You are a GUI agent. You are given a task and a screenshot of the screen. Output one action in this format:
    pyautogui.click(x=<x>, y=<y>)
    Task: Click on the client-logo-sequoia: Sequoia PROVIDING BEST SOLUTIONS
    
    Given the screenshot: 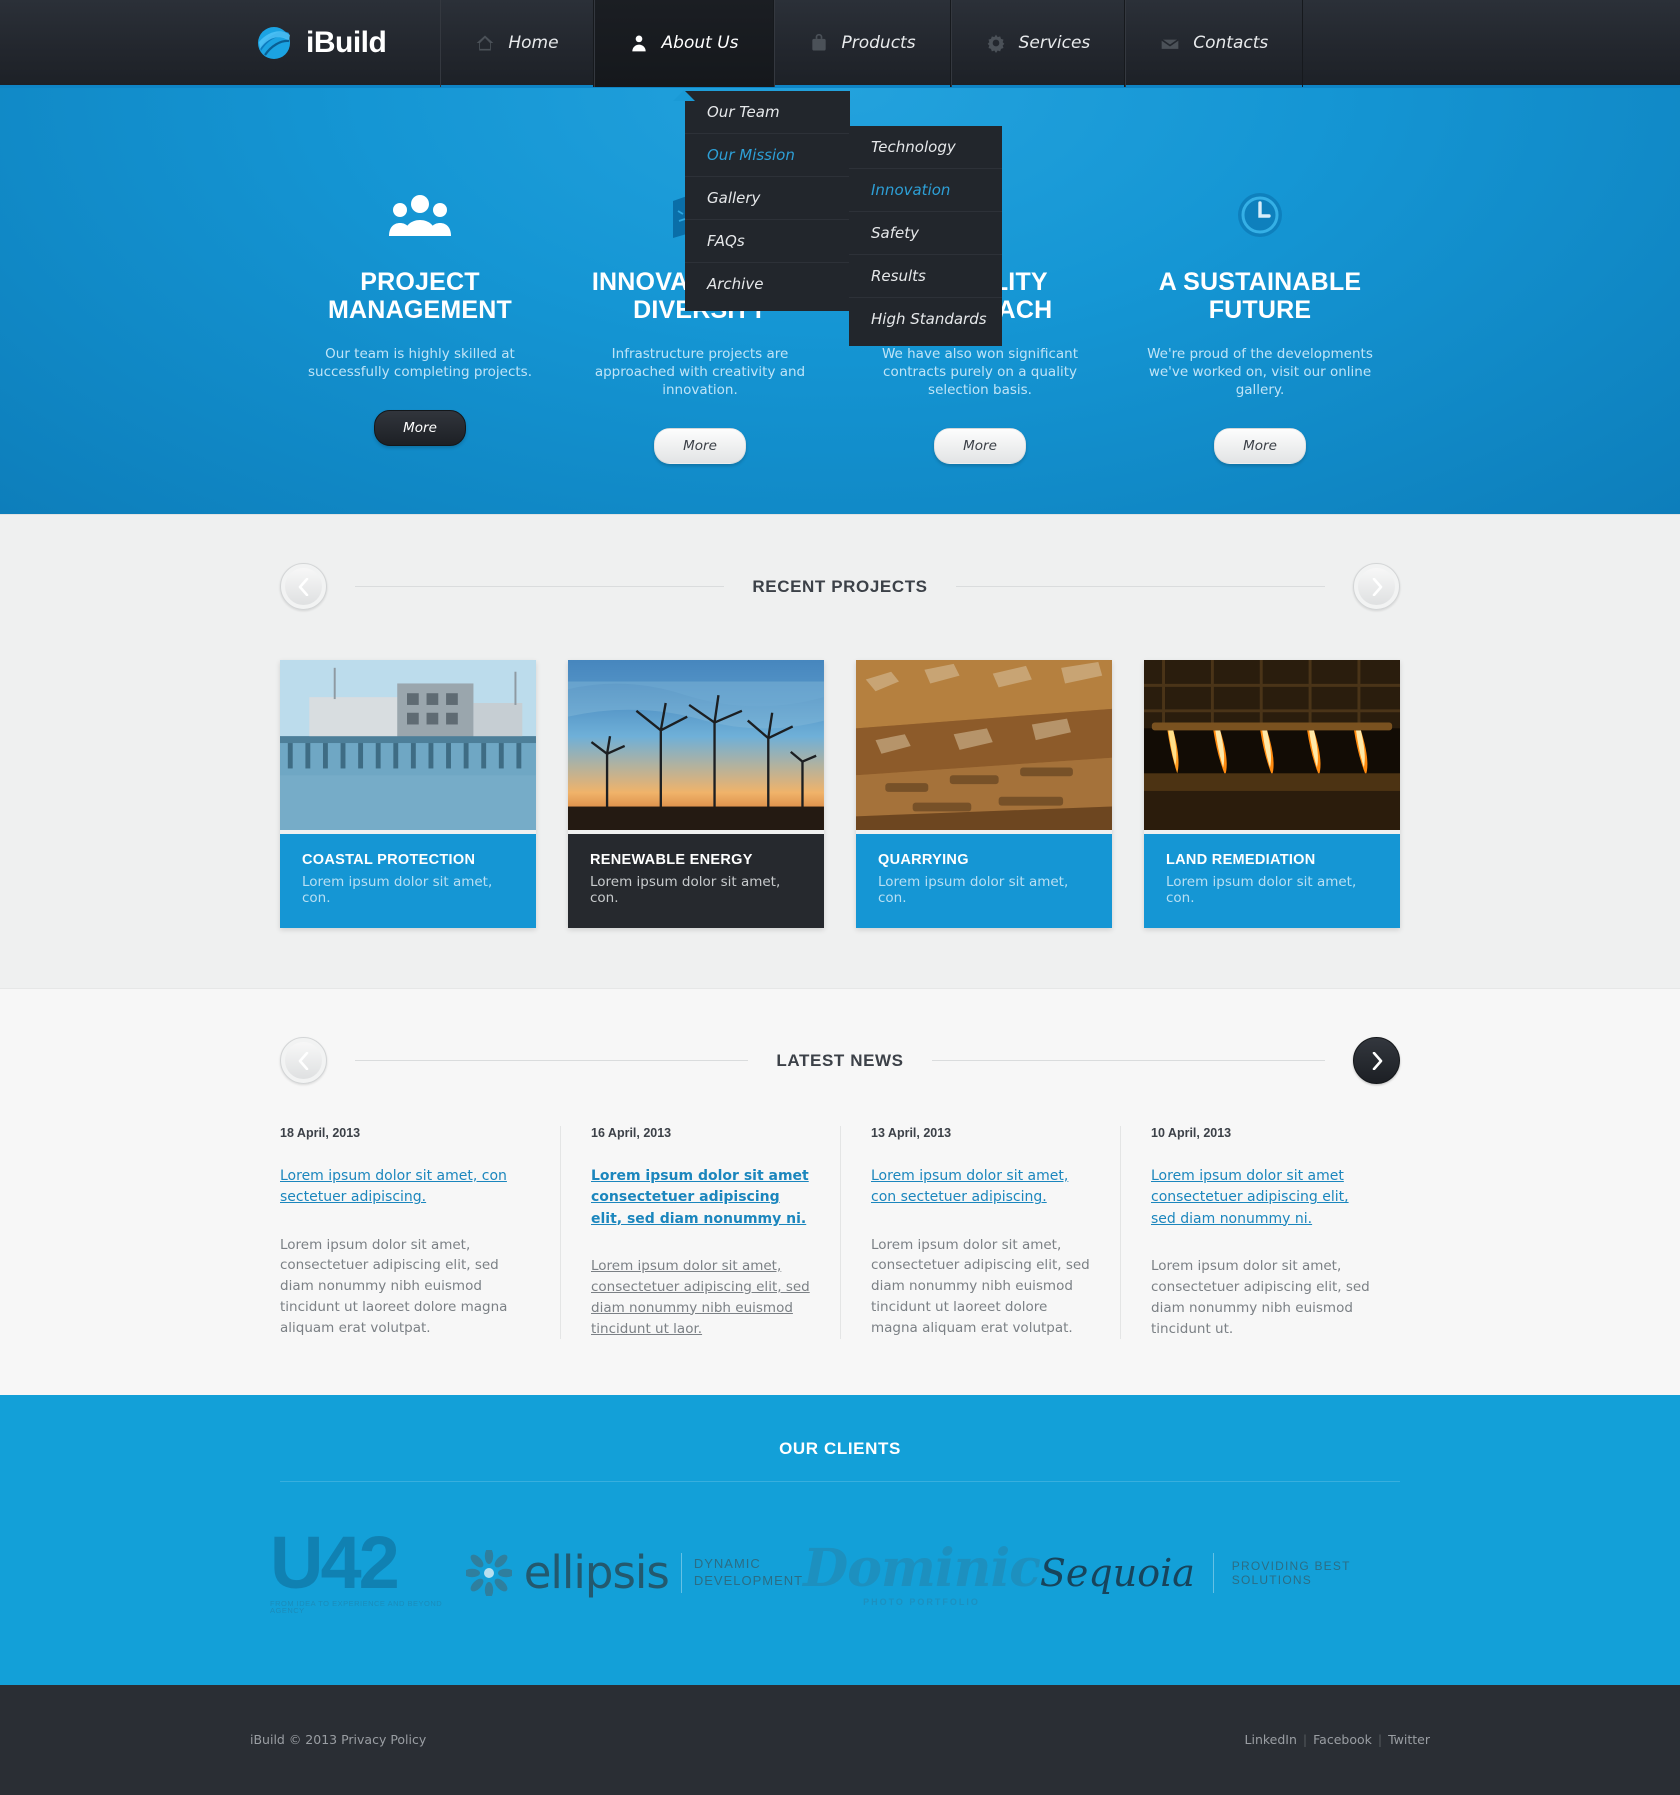 What is the action you would take?
    pyautogui.click(x=1225, y=1573)
    